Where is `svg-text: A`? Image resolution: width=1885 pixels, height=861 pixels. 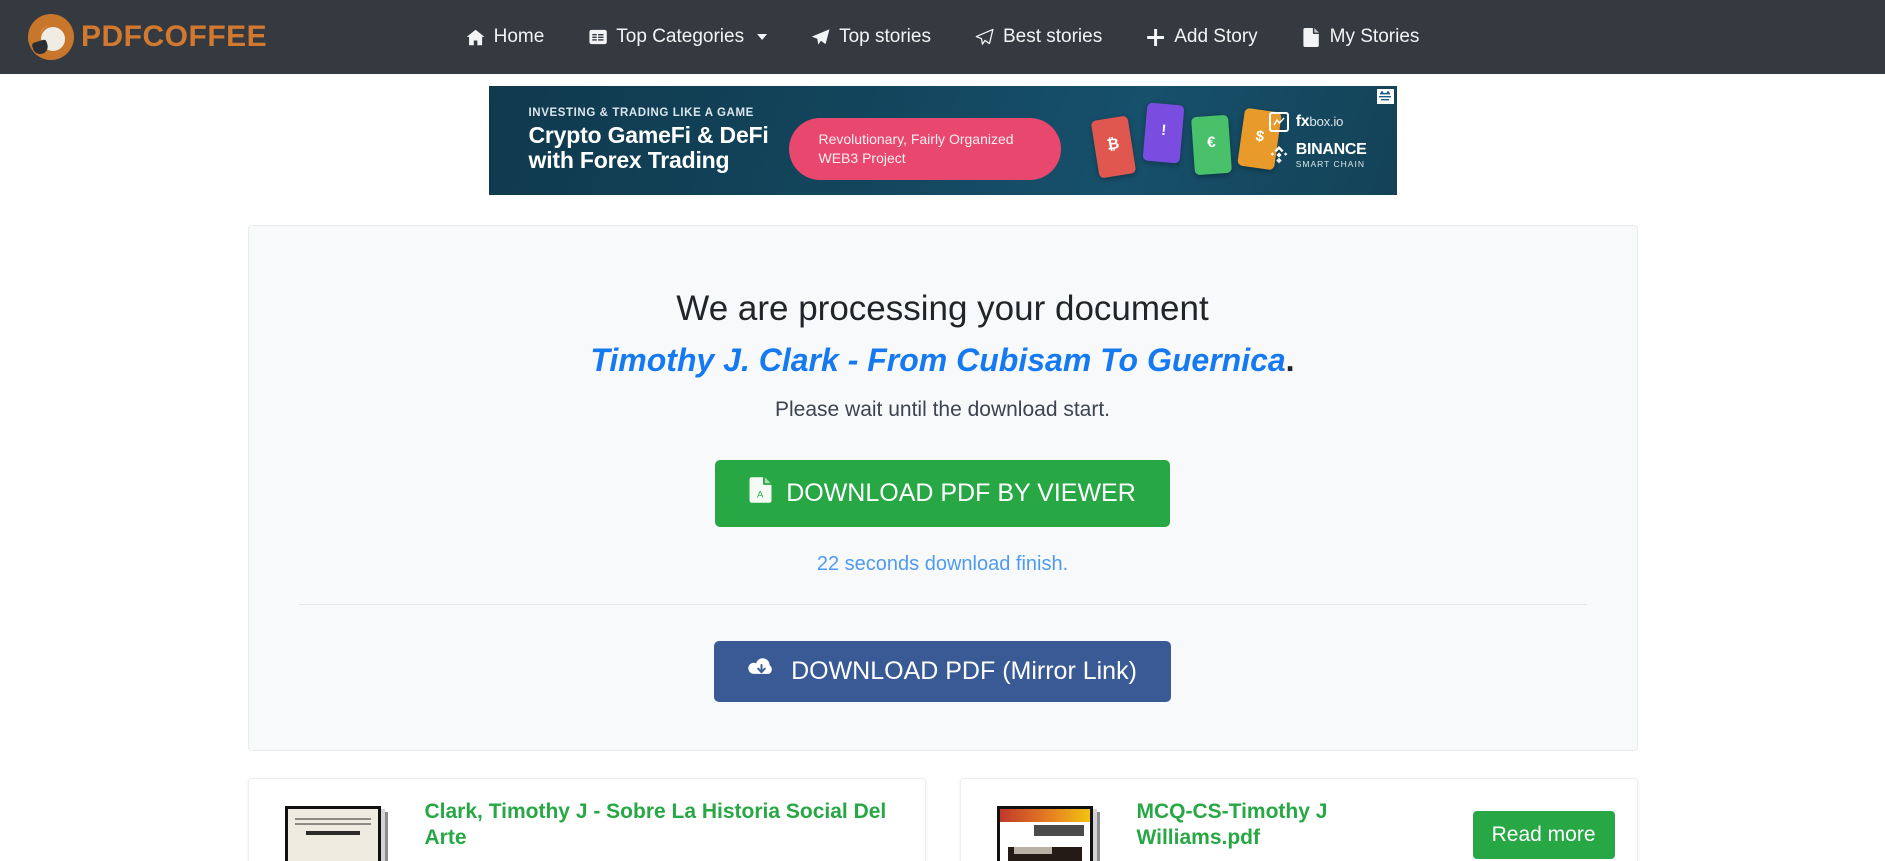
svg-text: A is located at coordinates (760, 495).